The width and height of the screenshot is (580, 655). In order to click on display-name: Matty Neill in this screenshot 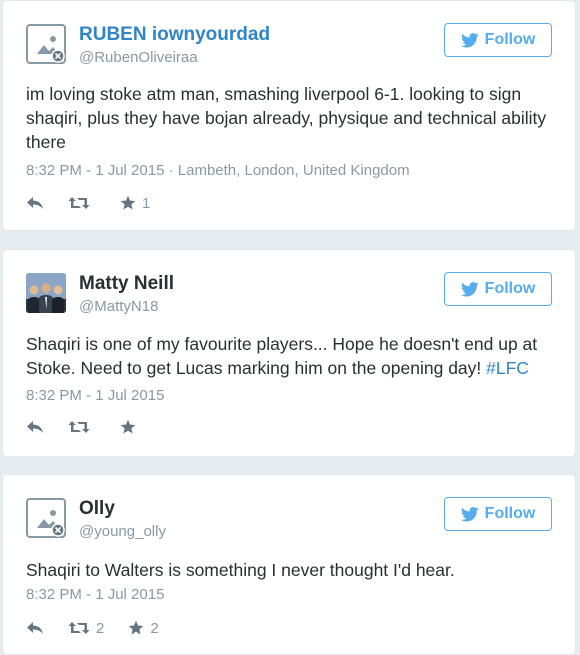, I will do `click(126, 284)`.